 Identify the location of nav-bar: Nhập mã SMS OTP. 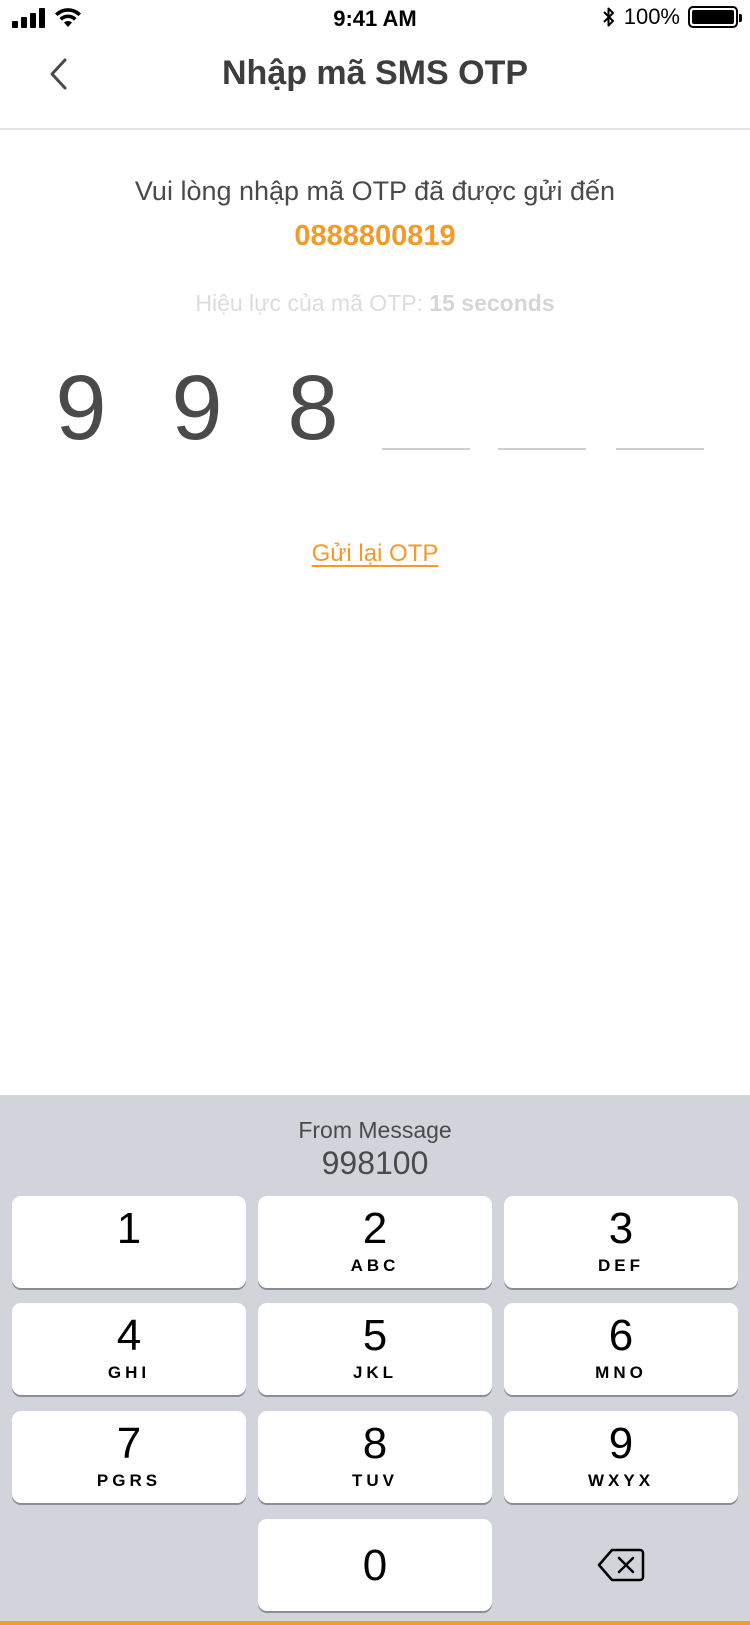
(375, 85).